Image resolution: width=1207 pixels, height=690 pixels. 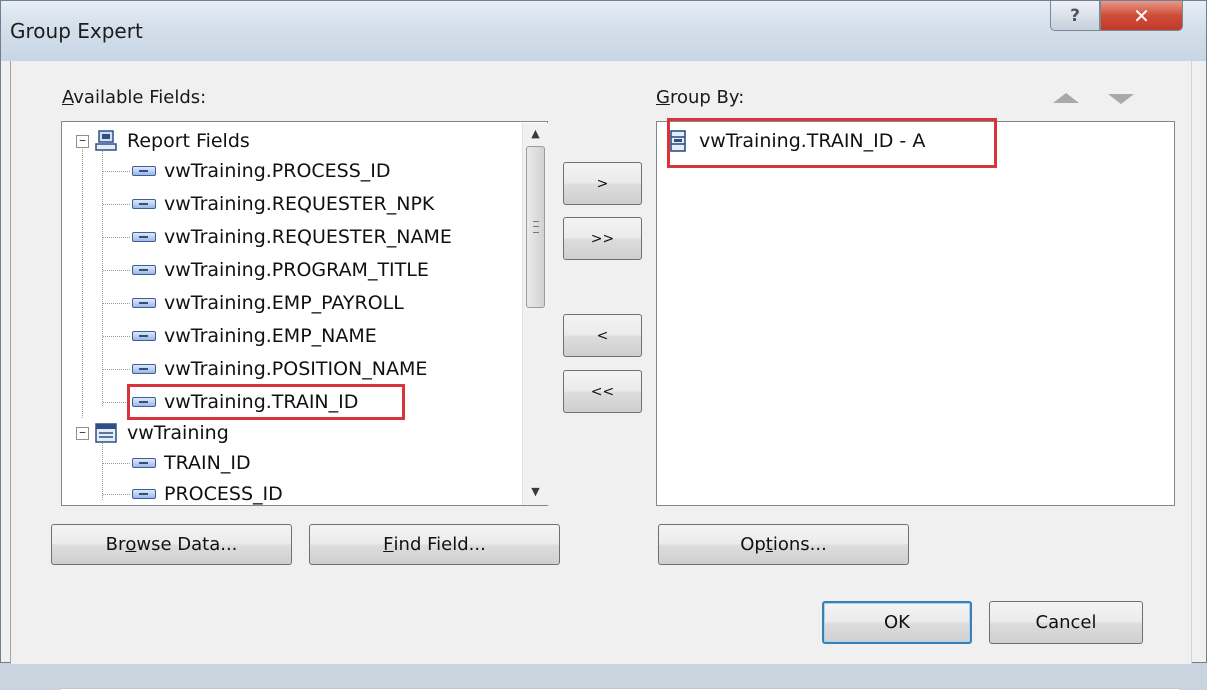 I want to click on help-icon: ?, so click(x=1075, y=15).